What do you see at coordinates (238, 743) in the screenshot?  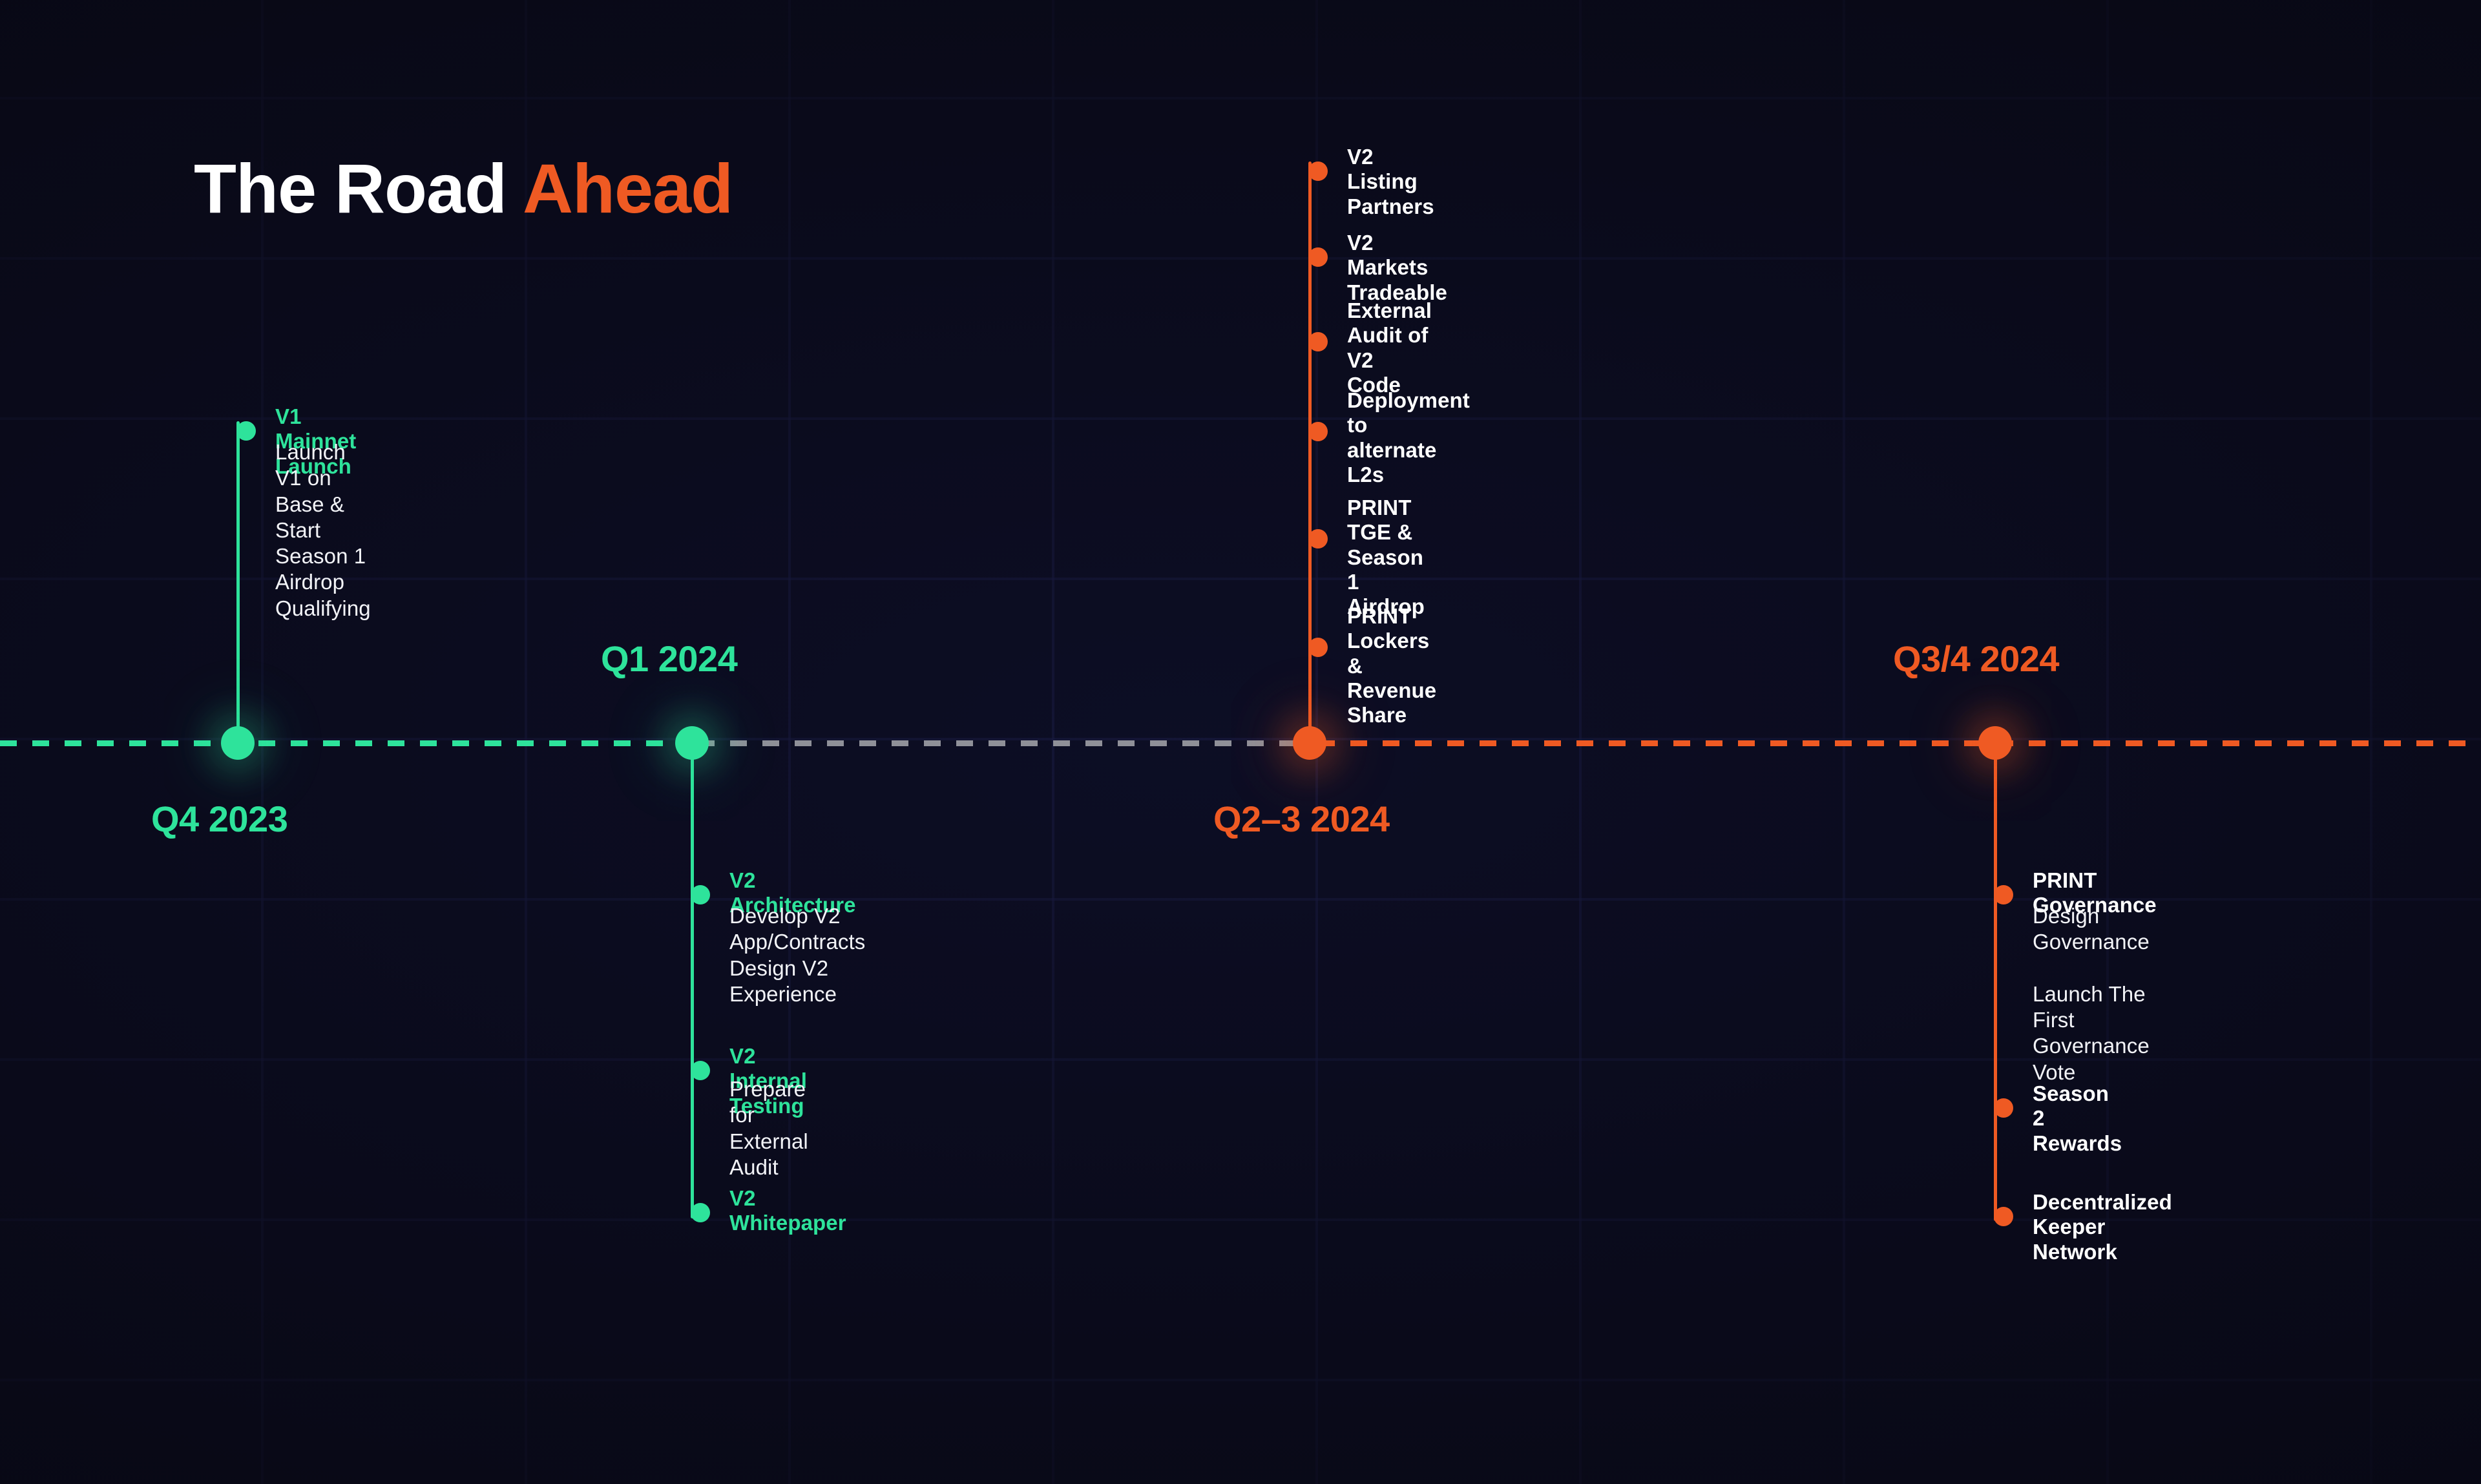 I see `phase-anchor-q4-2023` at bounding box center [238, 743].